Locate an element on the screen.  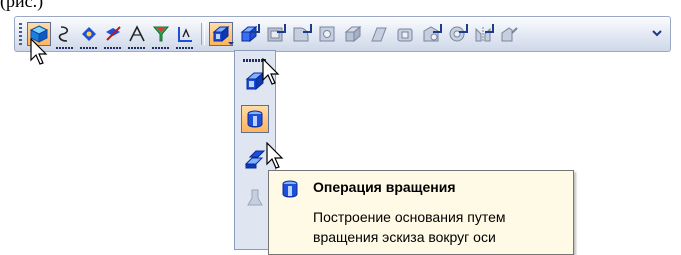
curve-button is located at coordinates (65, 35).